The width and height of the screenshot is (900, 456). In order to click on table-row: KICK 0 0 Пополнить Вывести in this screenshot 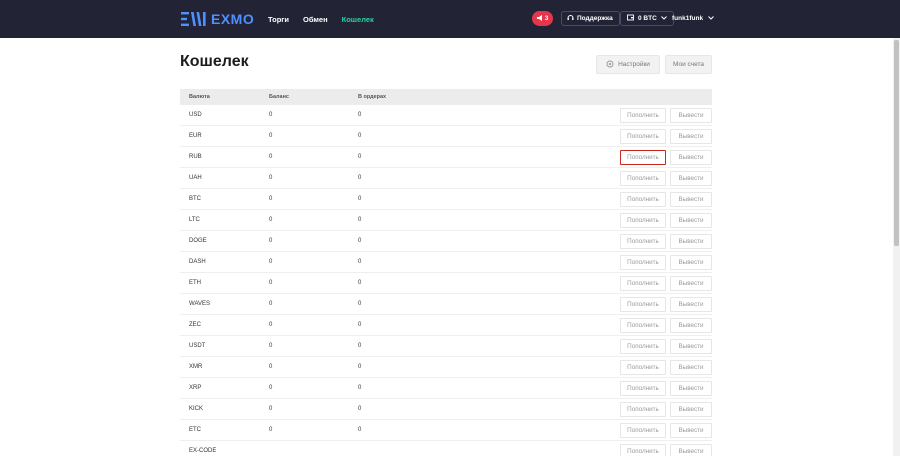, I will do `click(446, 409)`.